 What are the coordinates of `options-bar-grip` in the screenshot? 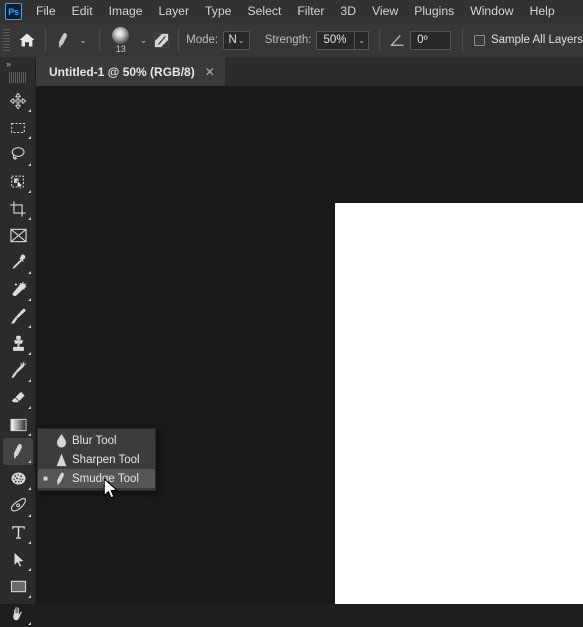 It's located at (7, 40).